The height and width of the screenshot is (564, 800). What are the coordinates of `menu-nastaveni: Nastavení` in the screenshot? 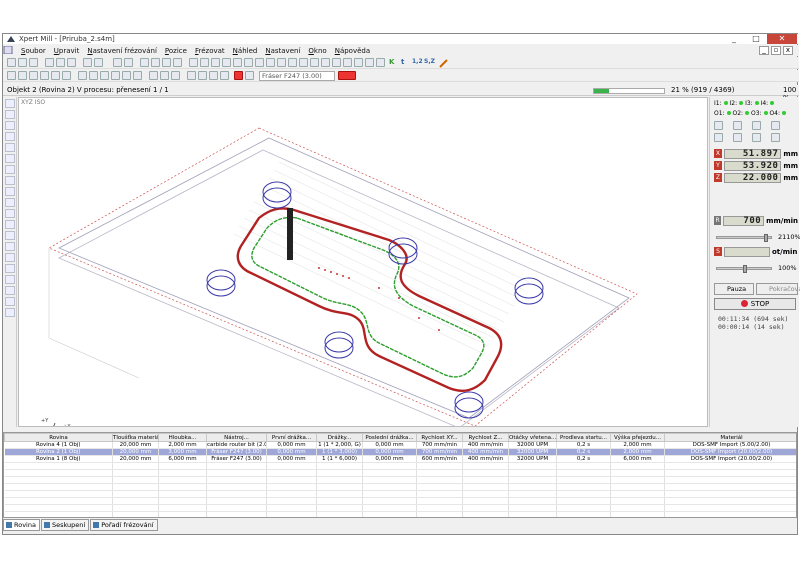 It's located at (282, 51).